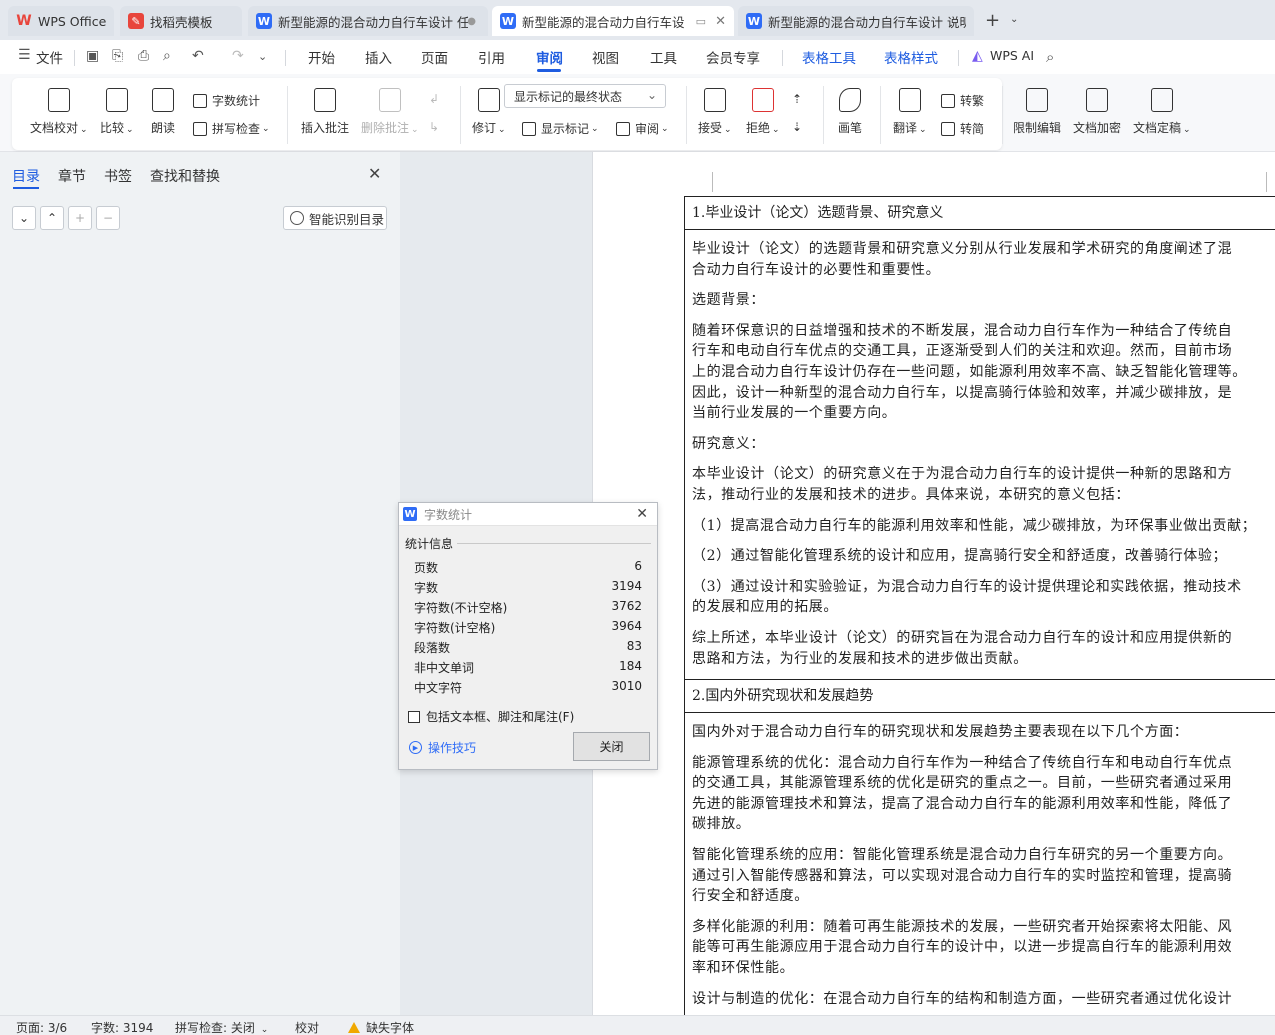  What do you see at coordinates (962, 783) in the screenshot?
I see `text-line: 的交通工具，其能源管理系统的优化是研究的重点之一。目前，一些研究者通过采用` at bounding box center [962, 783].